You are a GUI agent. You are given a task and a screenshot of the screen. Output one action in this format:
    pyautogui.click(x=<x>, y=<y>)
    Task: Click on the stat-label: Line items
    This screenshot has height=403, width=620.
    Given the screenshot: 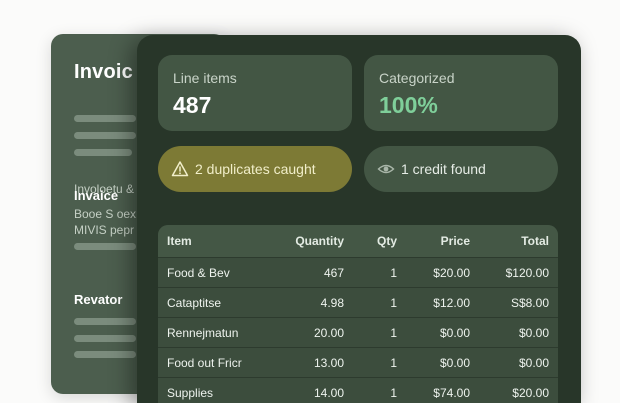 What is the action you would take?
    pyautogui.click(x=205, y=78)
    